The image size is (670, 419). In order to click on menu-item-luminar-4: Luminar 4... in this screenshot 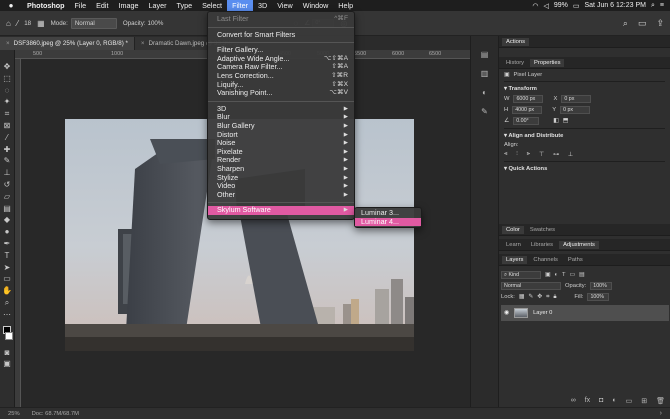, I will do `click(388, 222)`.